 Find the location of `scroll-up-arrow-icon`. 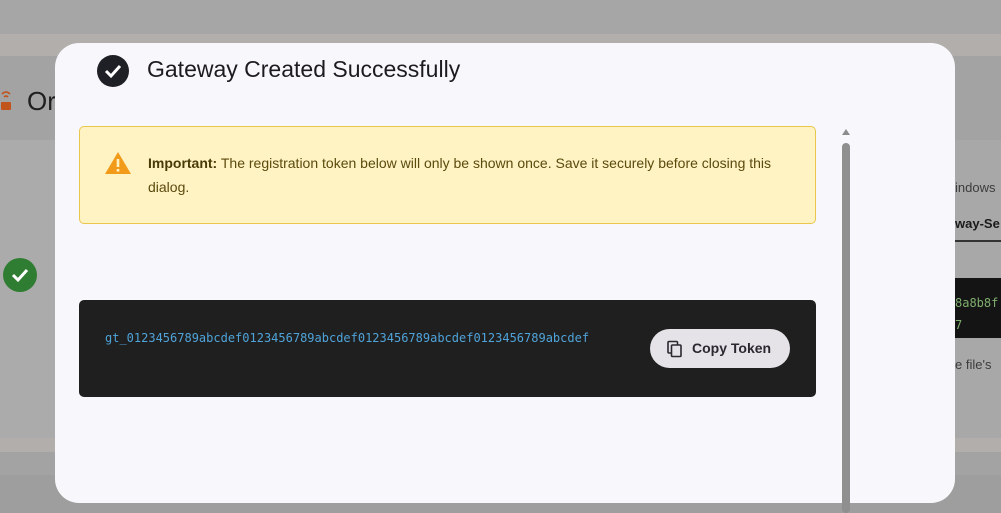

scroll-up-arrow-icon is located at coordinates (846, 132).